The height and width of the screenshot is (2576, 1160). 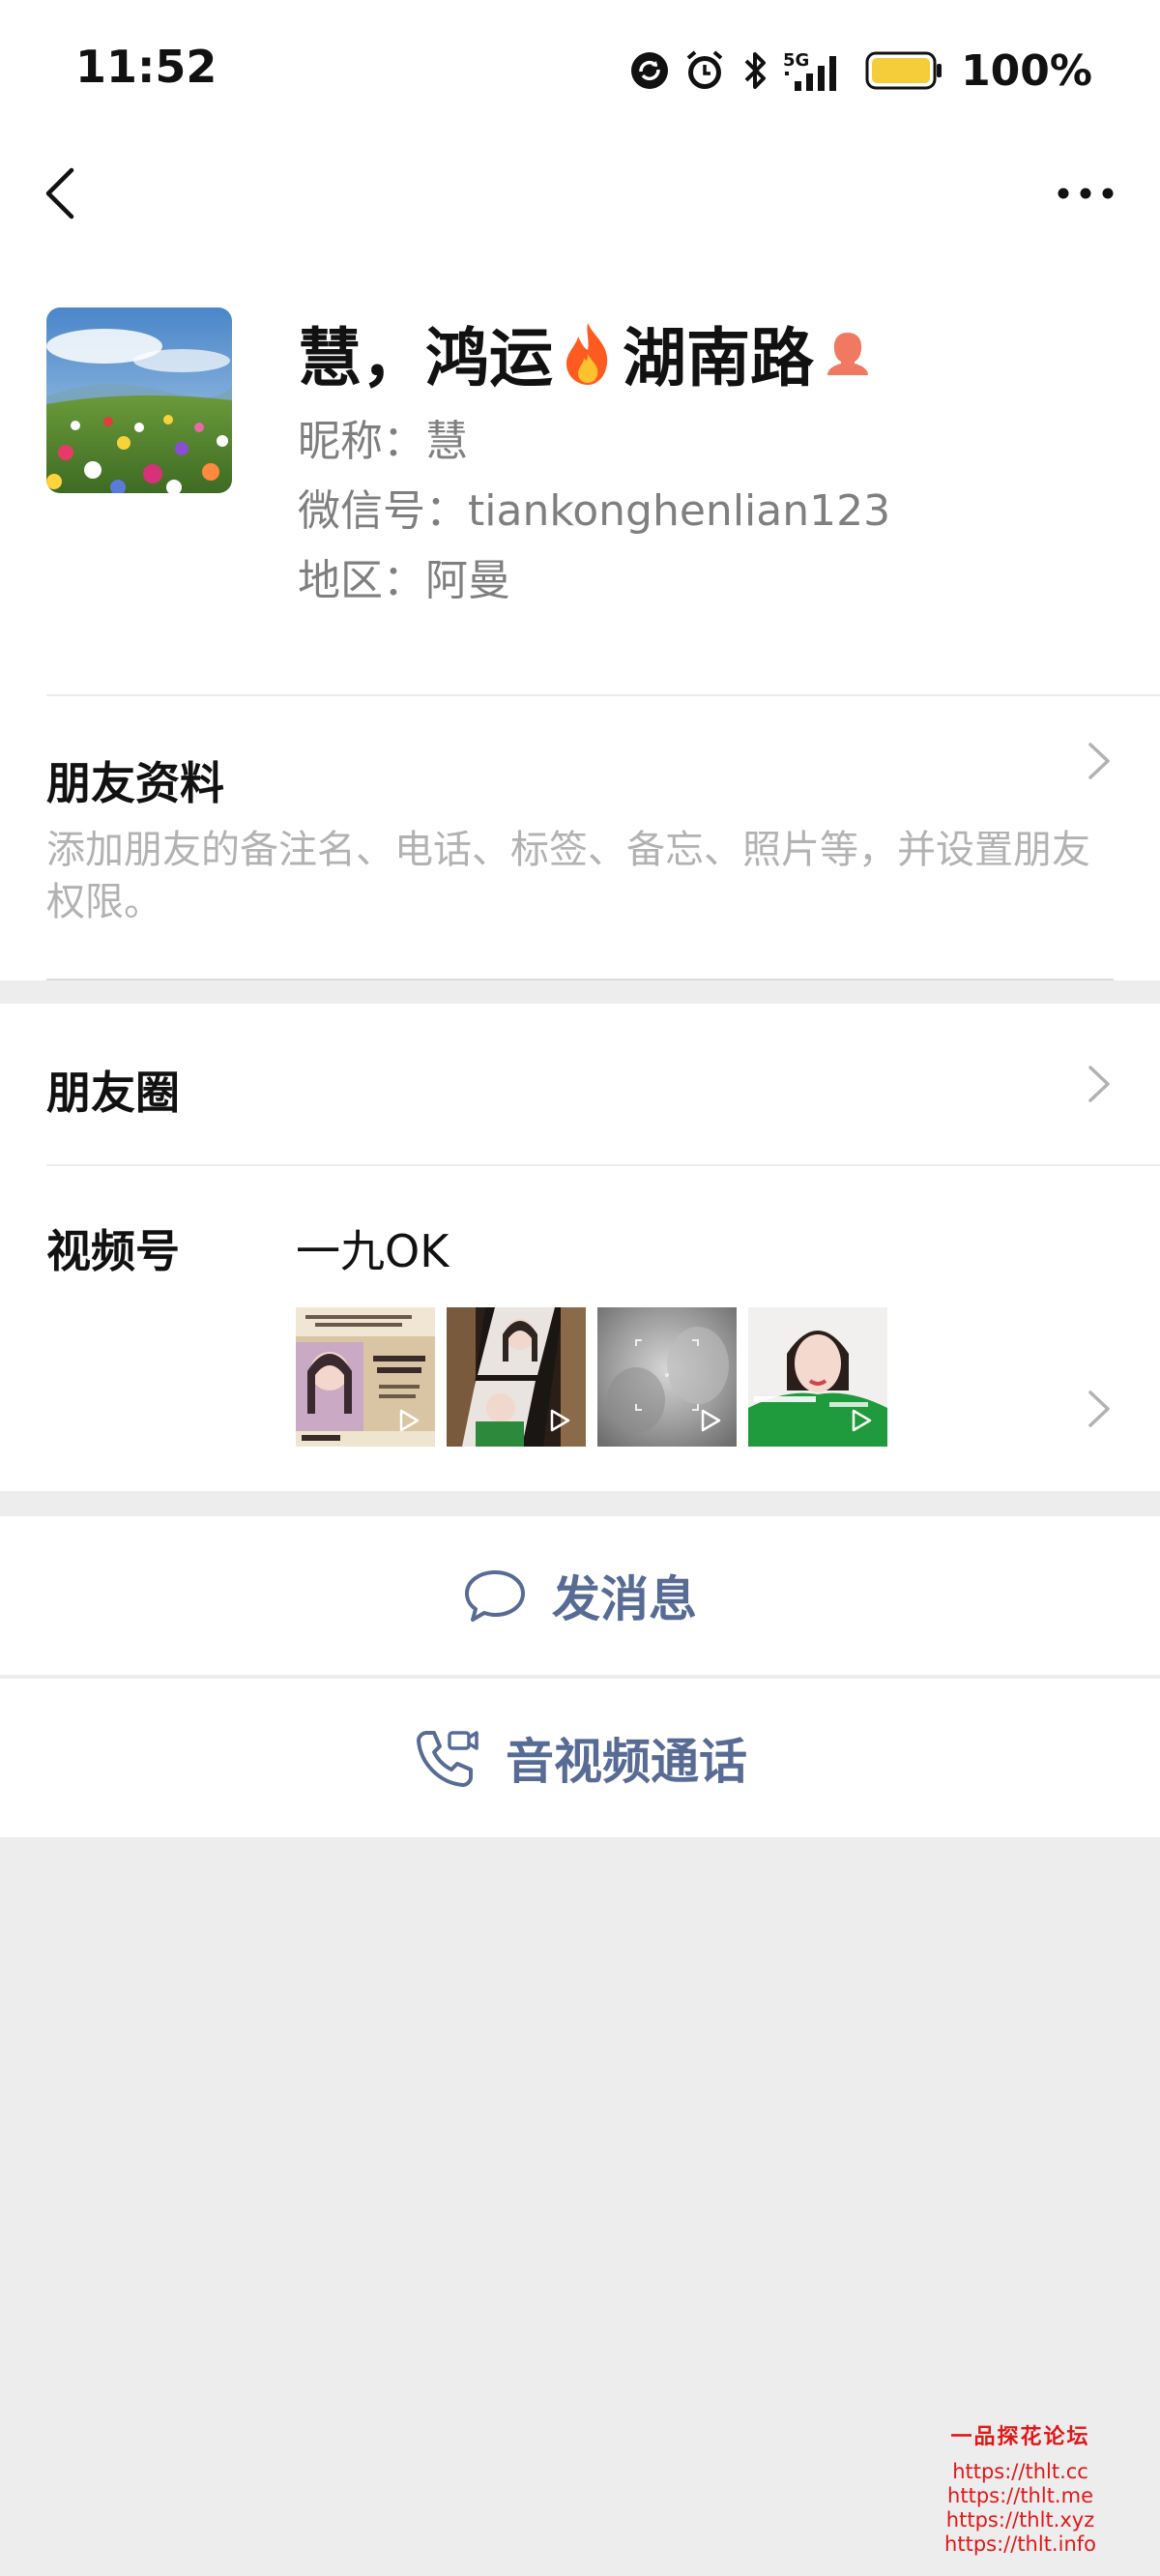 I want to click on watermark-title: 一品探花论坛, so click(x=1020, y=2437).